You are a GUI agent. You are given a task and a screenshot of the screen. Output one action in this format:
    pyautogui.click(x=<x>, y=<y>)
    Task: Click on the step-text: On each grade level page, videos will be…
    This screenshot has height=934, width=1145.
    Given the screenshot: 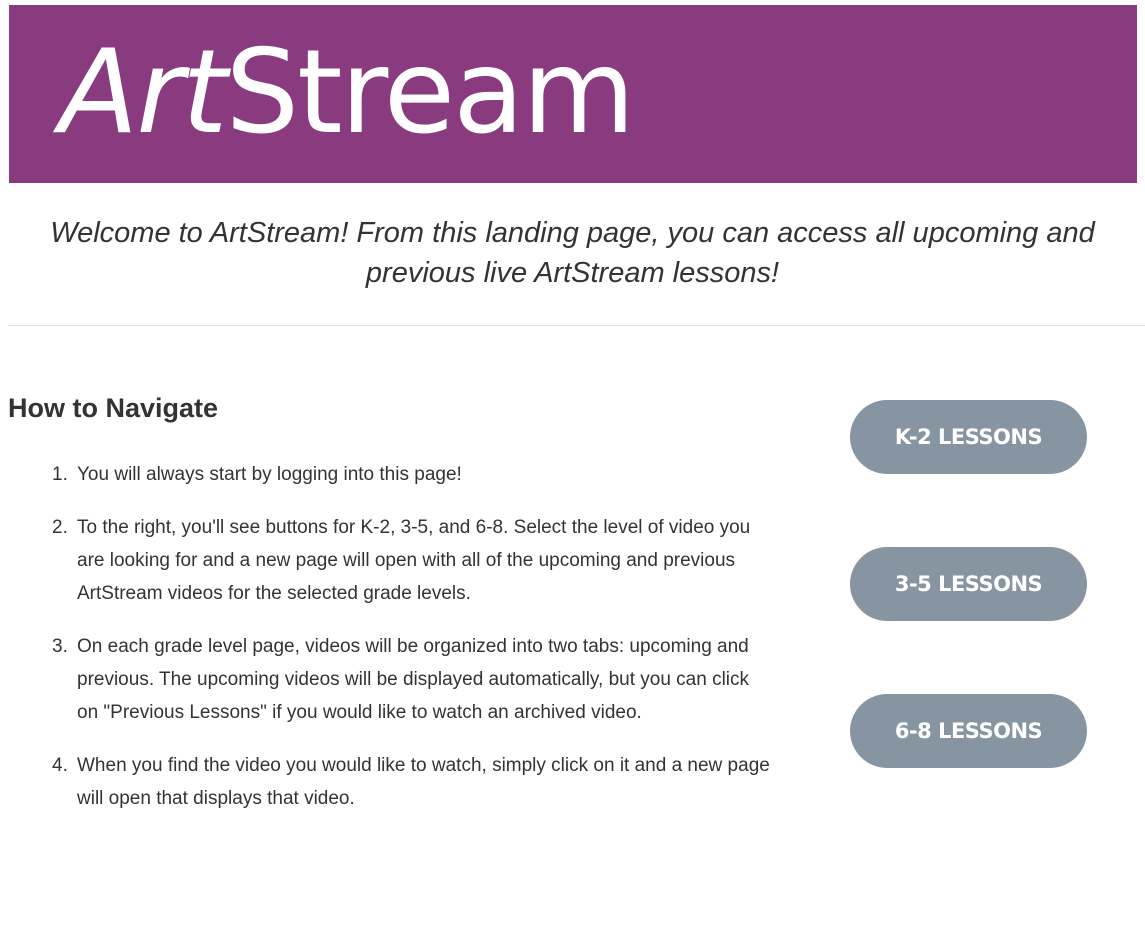 What is the action you would take?
    pyautogui.click(x=413, y=679)
    